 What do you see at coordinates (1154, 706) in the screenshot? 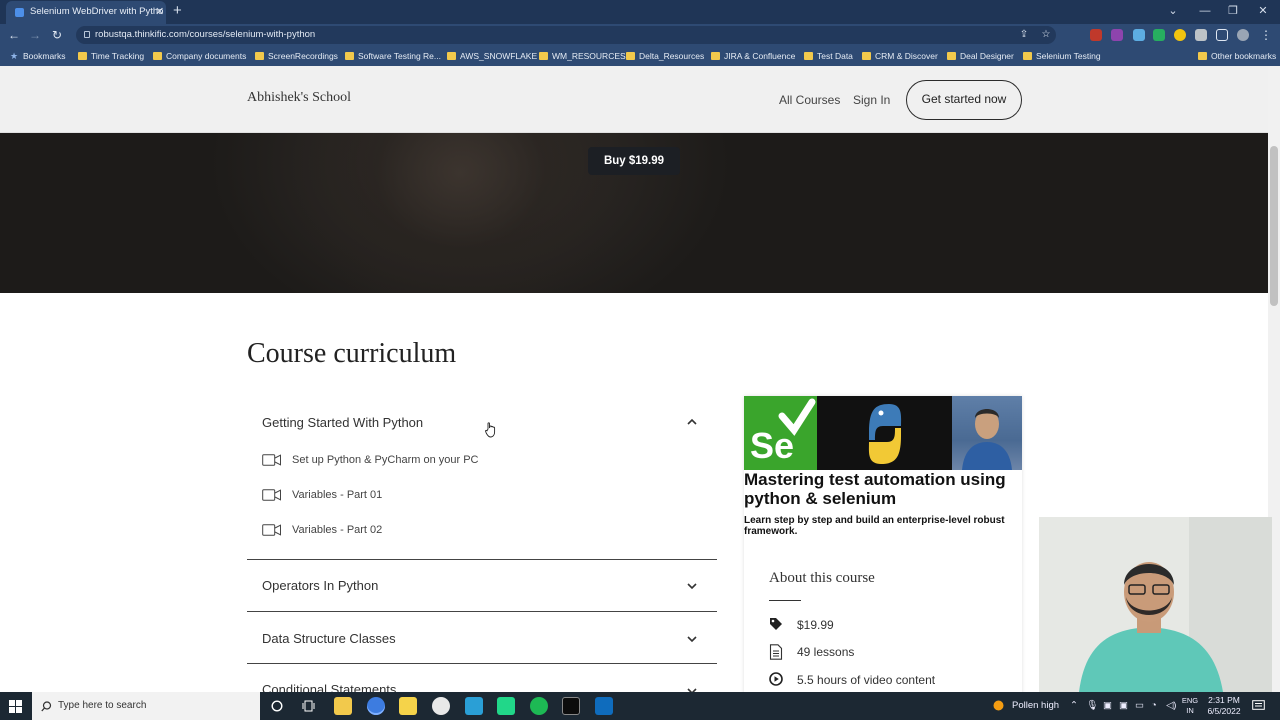
I see `network-icon: ◔` at bounding box center [1154, 706].